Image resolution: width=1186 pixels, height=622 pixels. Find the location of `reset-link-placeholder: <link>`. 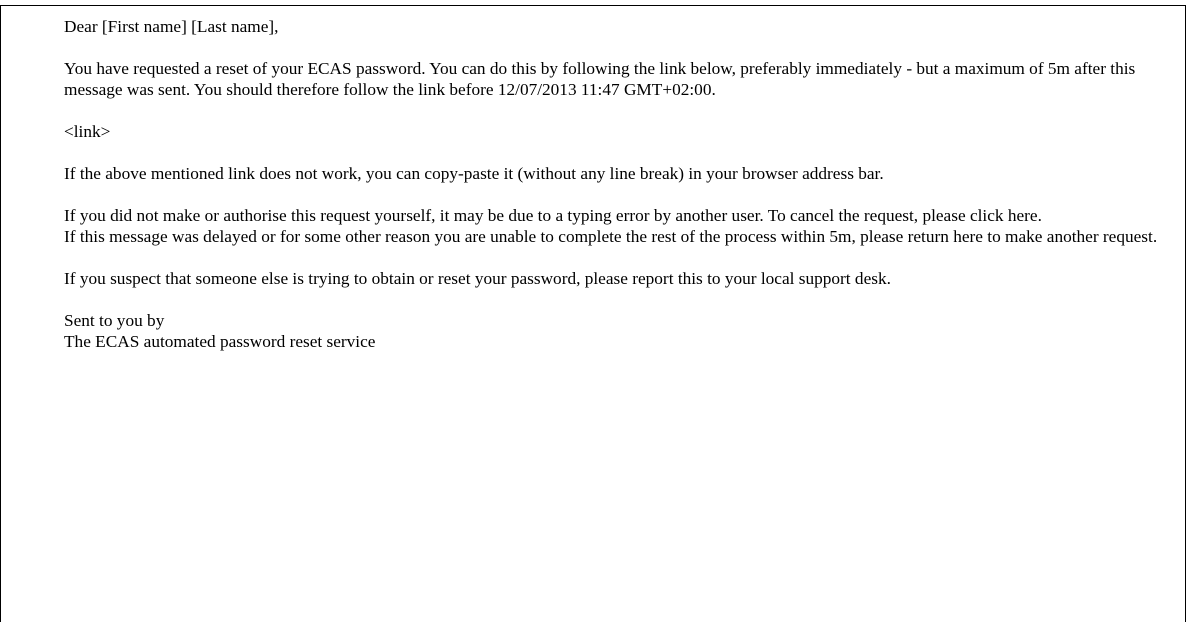

reset-link-placeholder: <link> is located at coordinates (614, 131).